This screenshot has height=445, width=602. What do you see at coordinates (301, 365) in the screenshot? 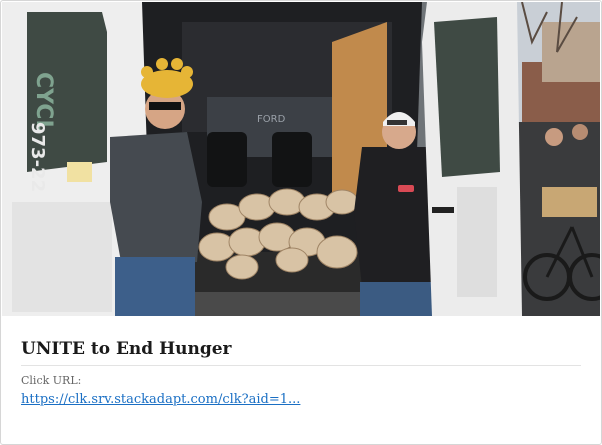
I see `divider` at bounding box center [301, 365].